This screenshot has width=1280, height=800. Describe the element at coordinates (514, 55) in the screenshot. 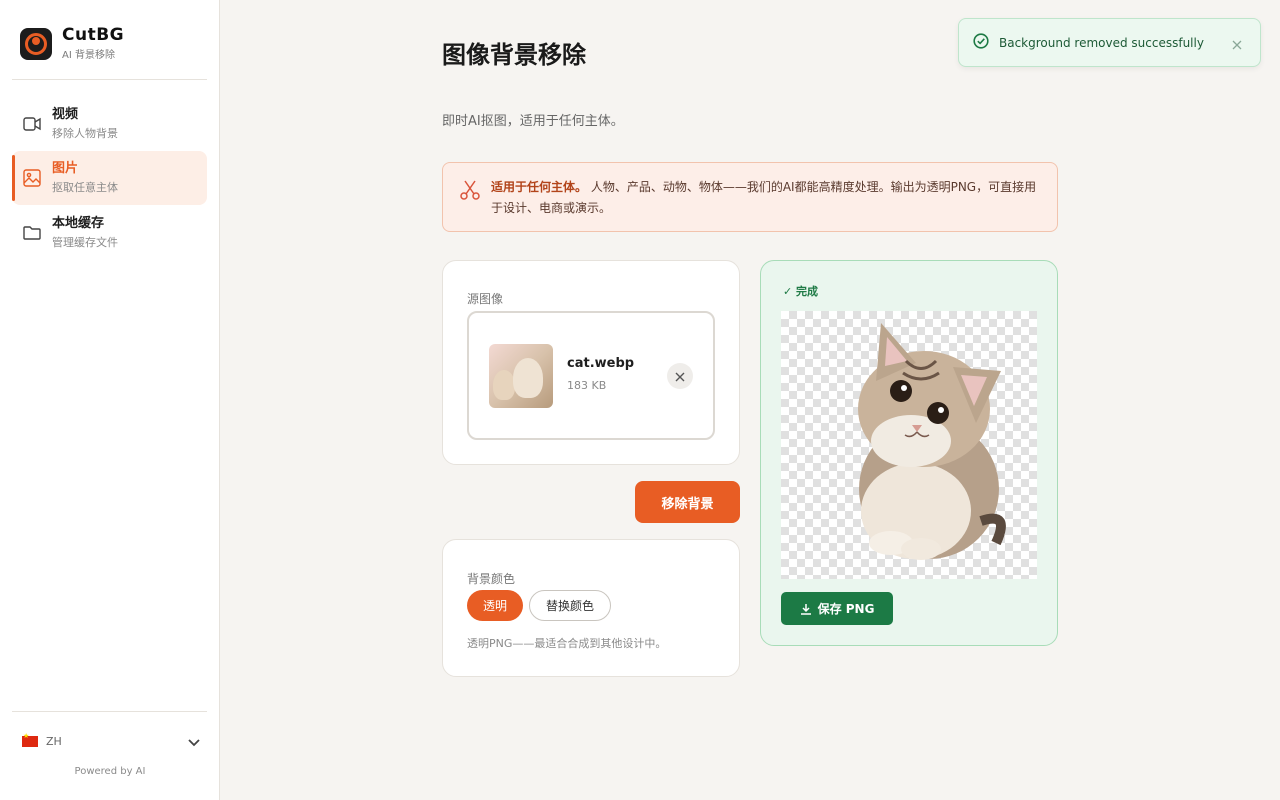

I see `page-title: 图像背景移除` at that location.